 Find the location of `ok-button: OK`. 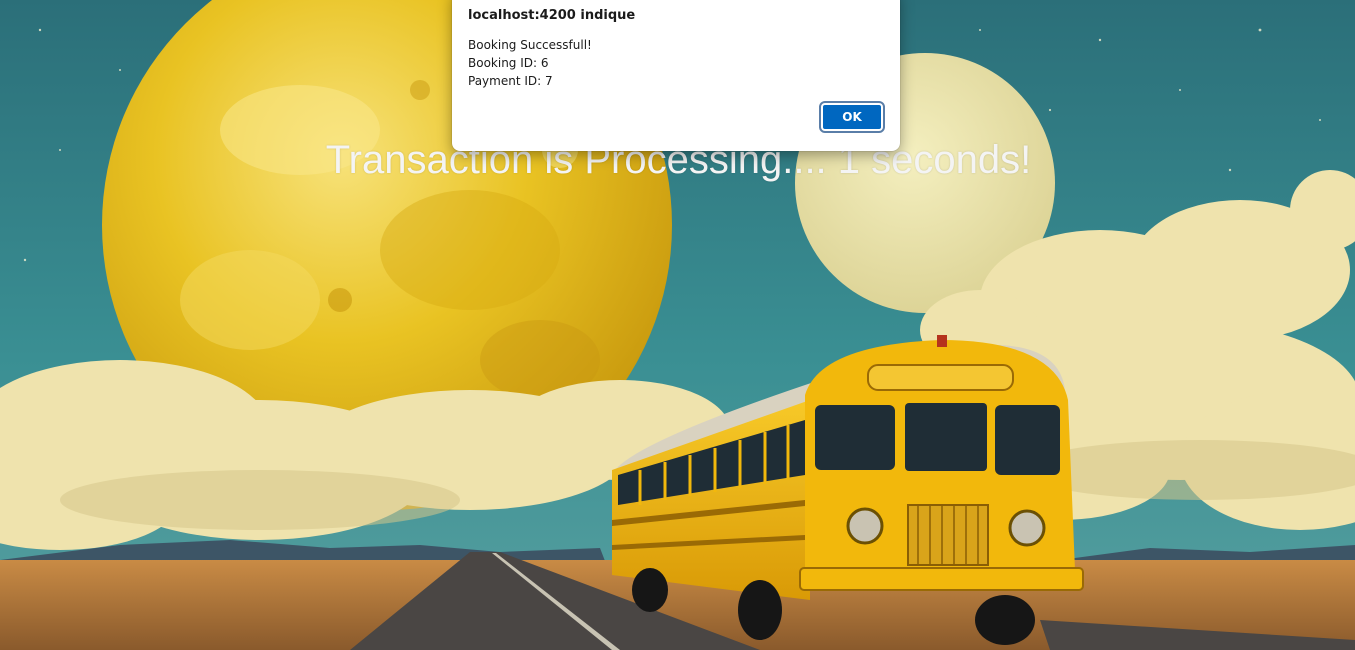

ok-button: OK is located at coordinates (852, 117).